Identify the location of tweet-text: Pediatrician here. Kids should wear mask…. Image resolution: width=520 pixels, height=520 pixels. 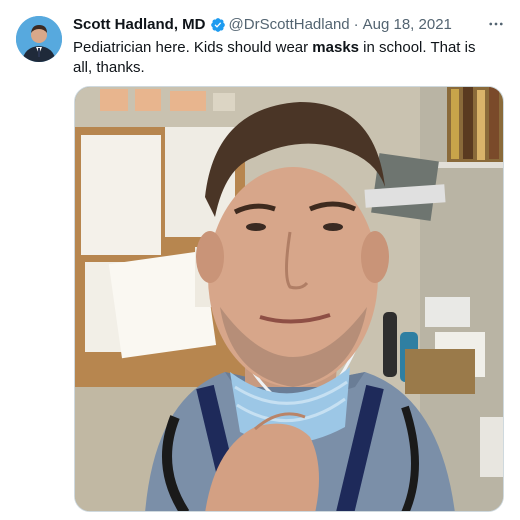
(283, 58).